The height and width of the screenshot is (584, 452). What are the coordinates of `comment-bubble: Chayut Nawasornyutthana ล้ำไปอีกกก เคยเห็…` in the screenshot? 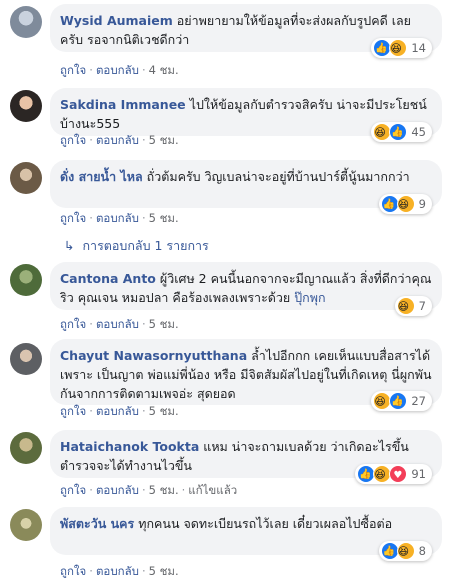 It's located at (246, 375).